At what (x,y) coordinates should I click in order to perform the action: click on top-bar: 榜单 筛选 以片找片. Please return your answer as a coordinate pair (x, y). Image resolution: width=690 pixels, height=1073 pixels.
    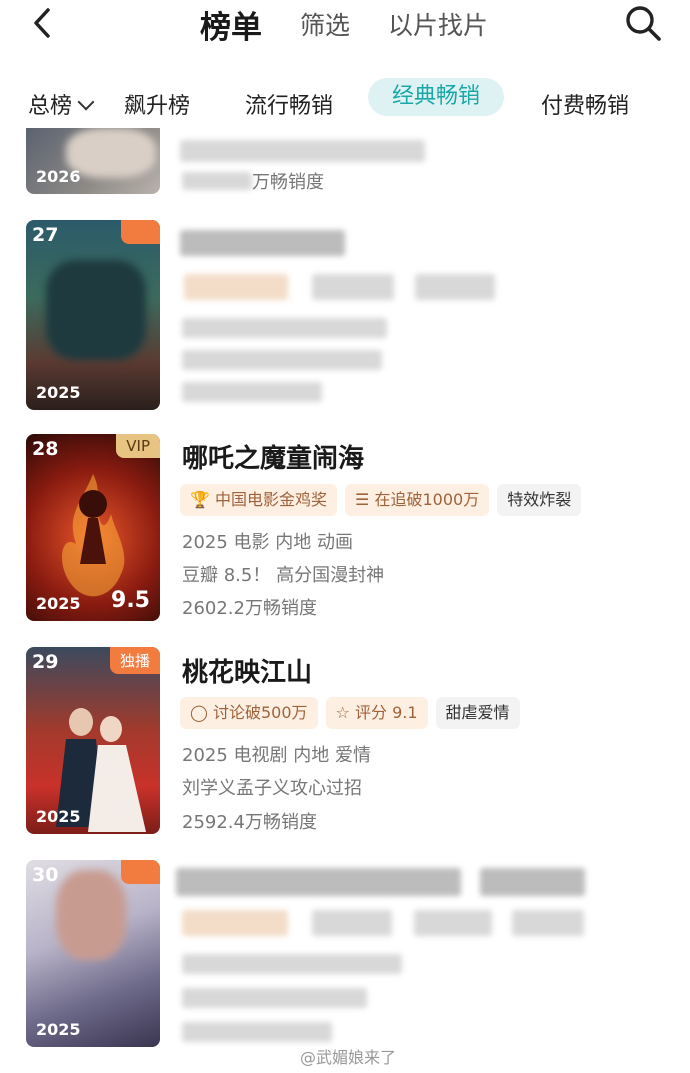
    Looking at the image, I should click on (345, 30).